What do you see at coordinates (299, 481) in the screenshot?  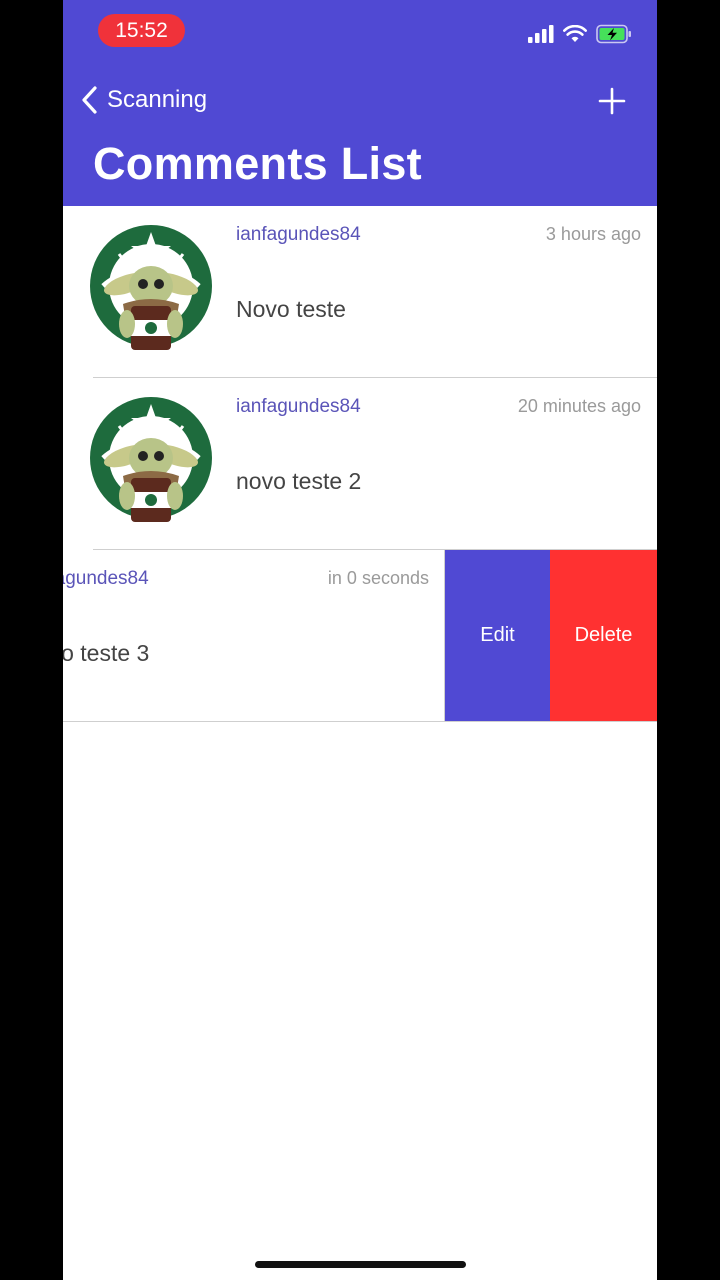 I see `comment-text: novo teste 2` at bounding box center [299, 481].